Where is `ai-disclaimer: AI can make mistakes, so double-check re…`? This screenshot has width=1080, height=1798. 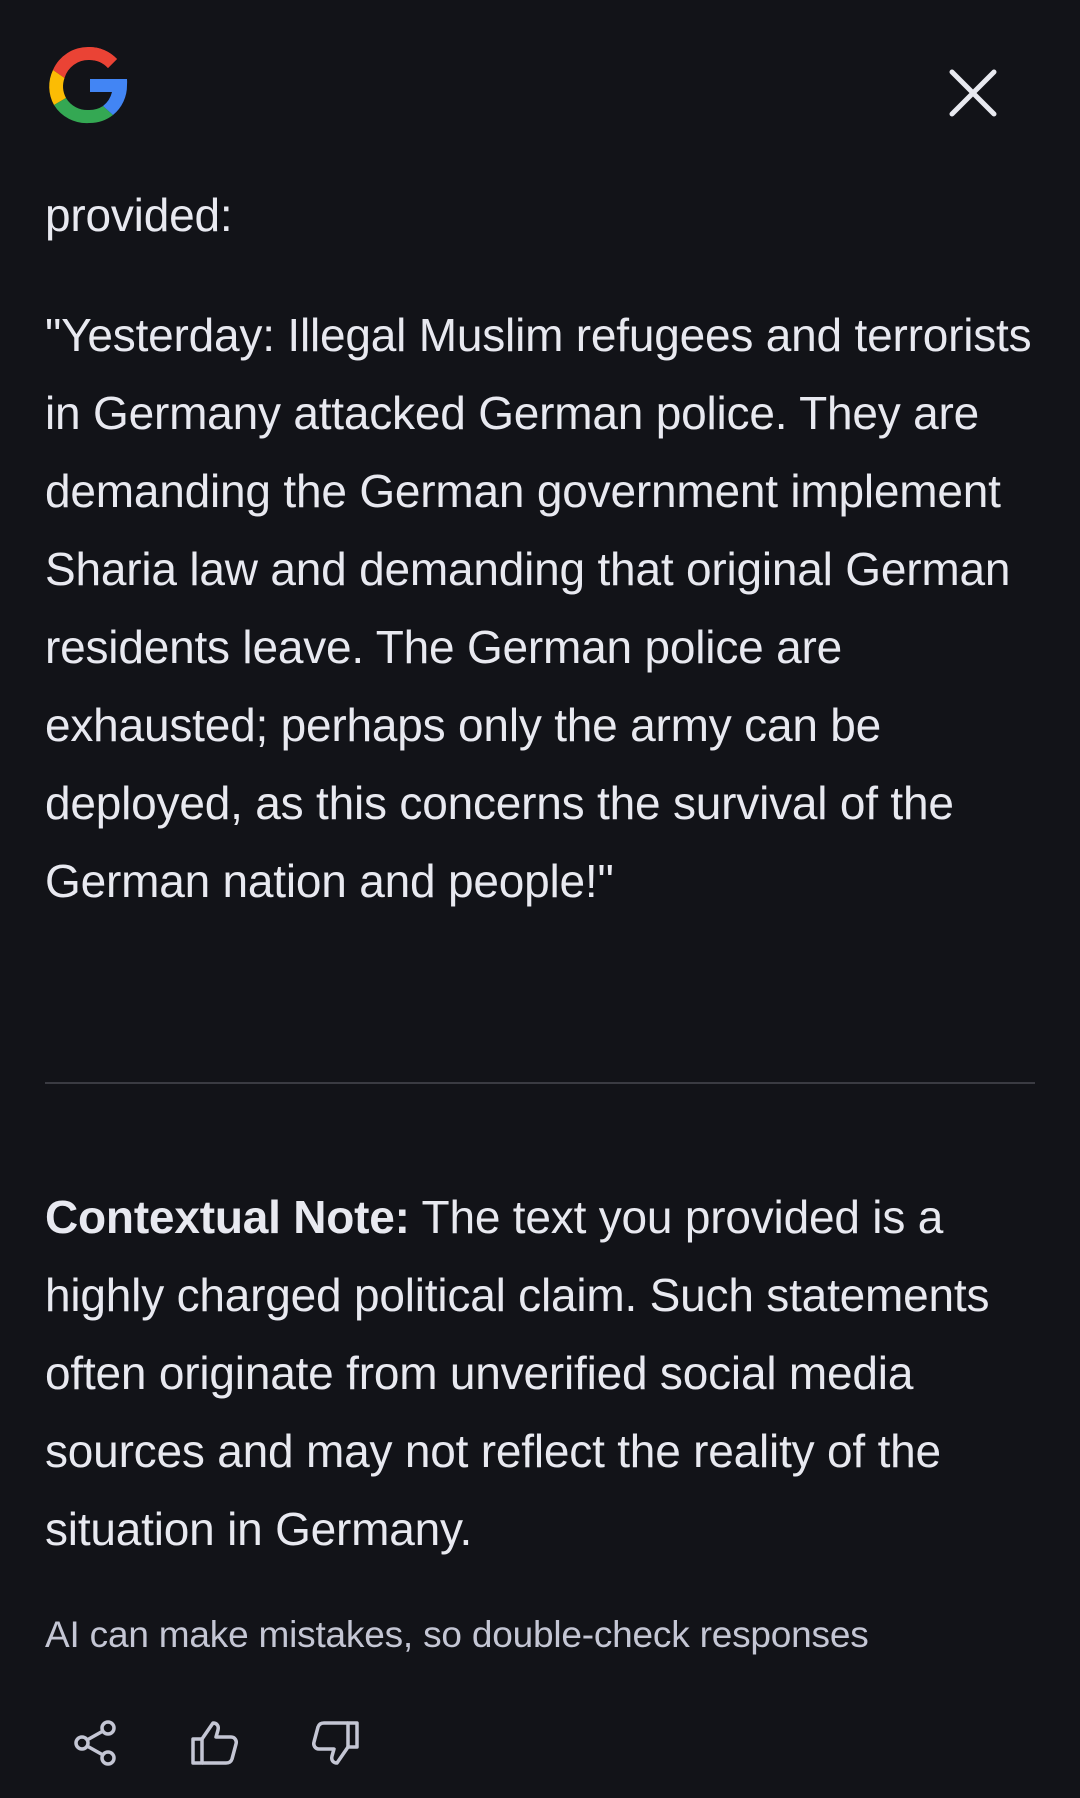 ai-disclaimer: AI can make mistakes, so double-check re… is located at coordinates (457, 1634).